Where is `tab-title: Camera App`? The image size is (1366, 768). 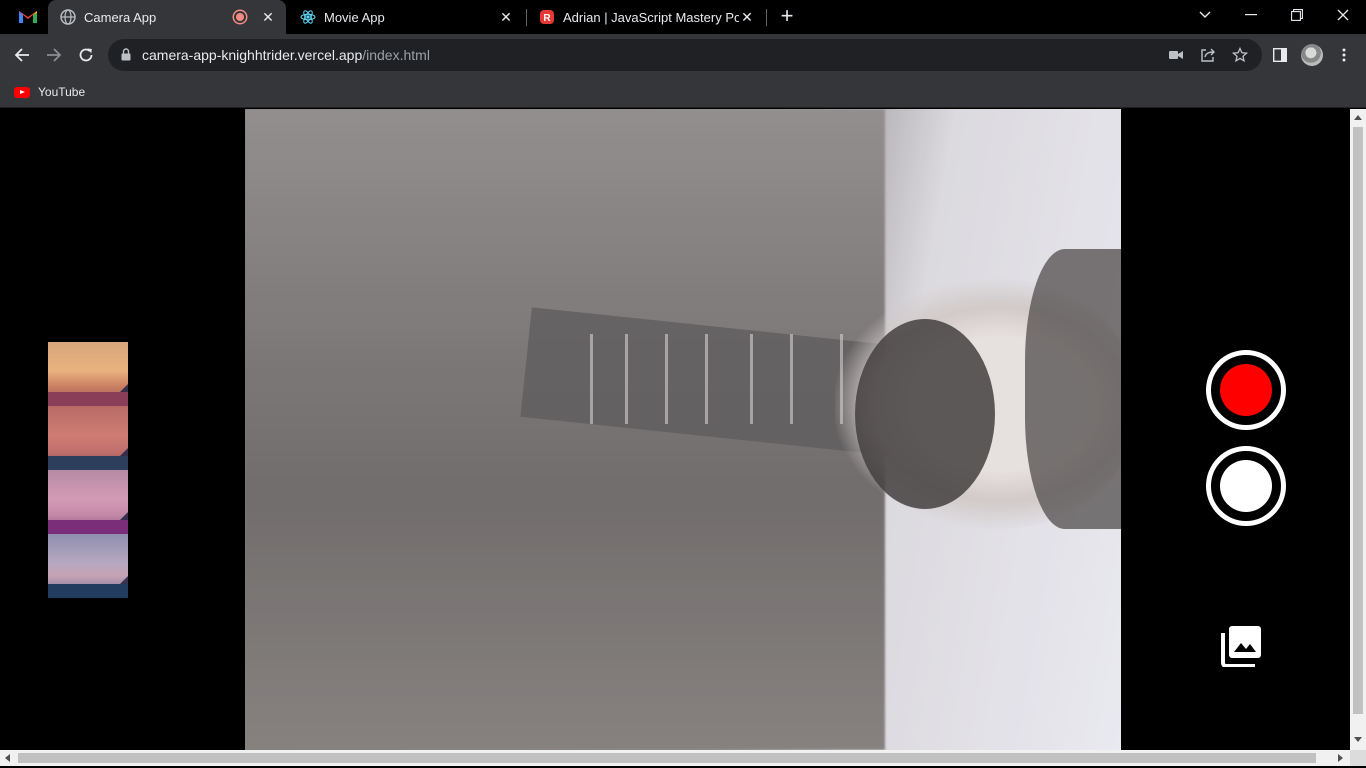
tab-title: Camera App is located at coordinates (120, 17).